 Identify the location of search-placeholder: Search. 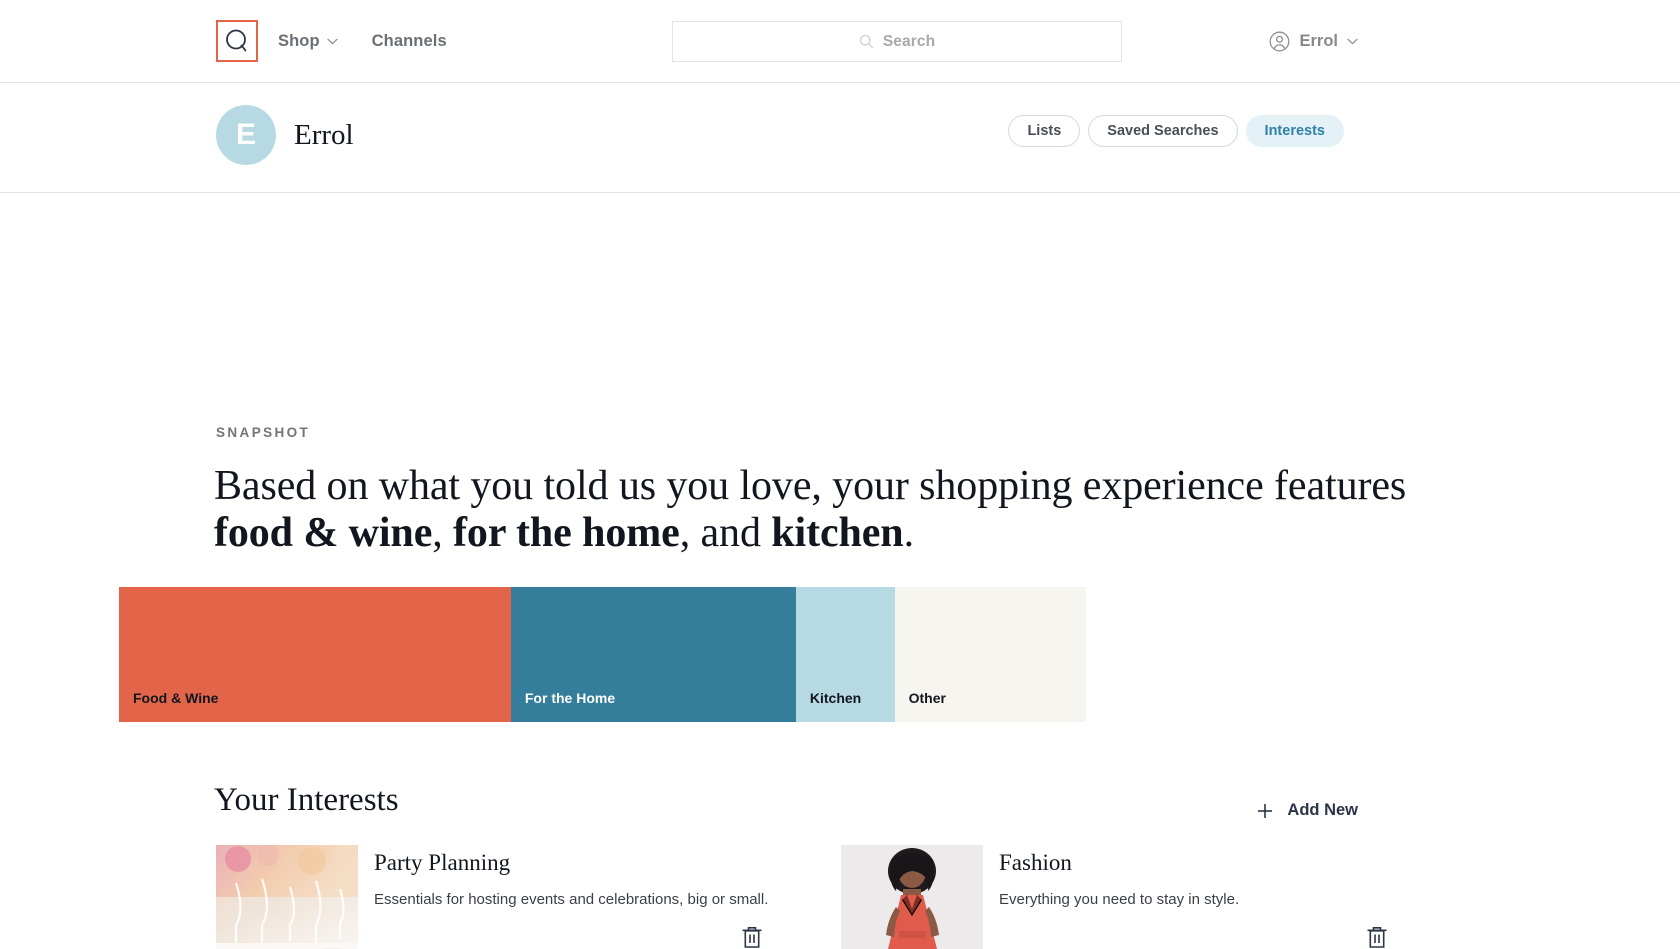
(909, 41).